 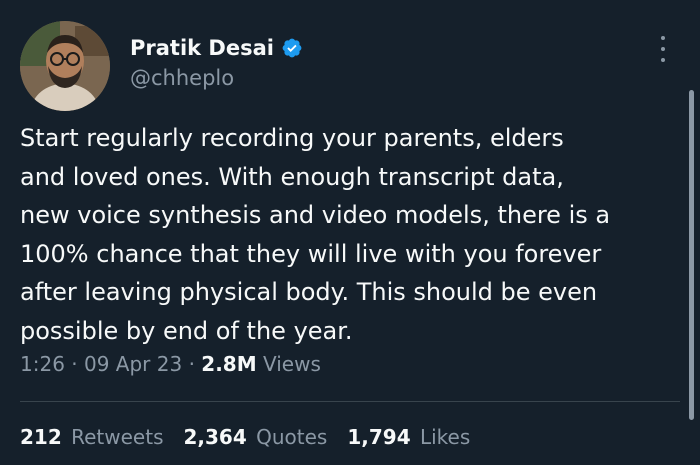 What do you see at coordinates (379, 437) in the screenshot?
I see `likes-count: 1,794` at bounding box center [379, 437].